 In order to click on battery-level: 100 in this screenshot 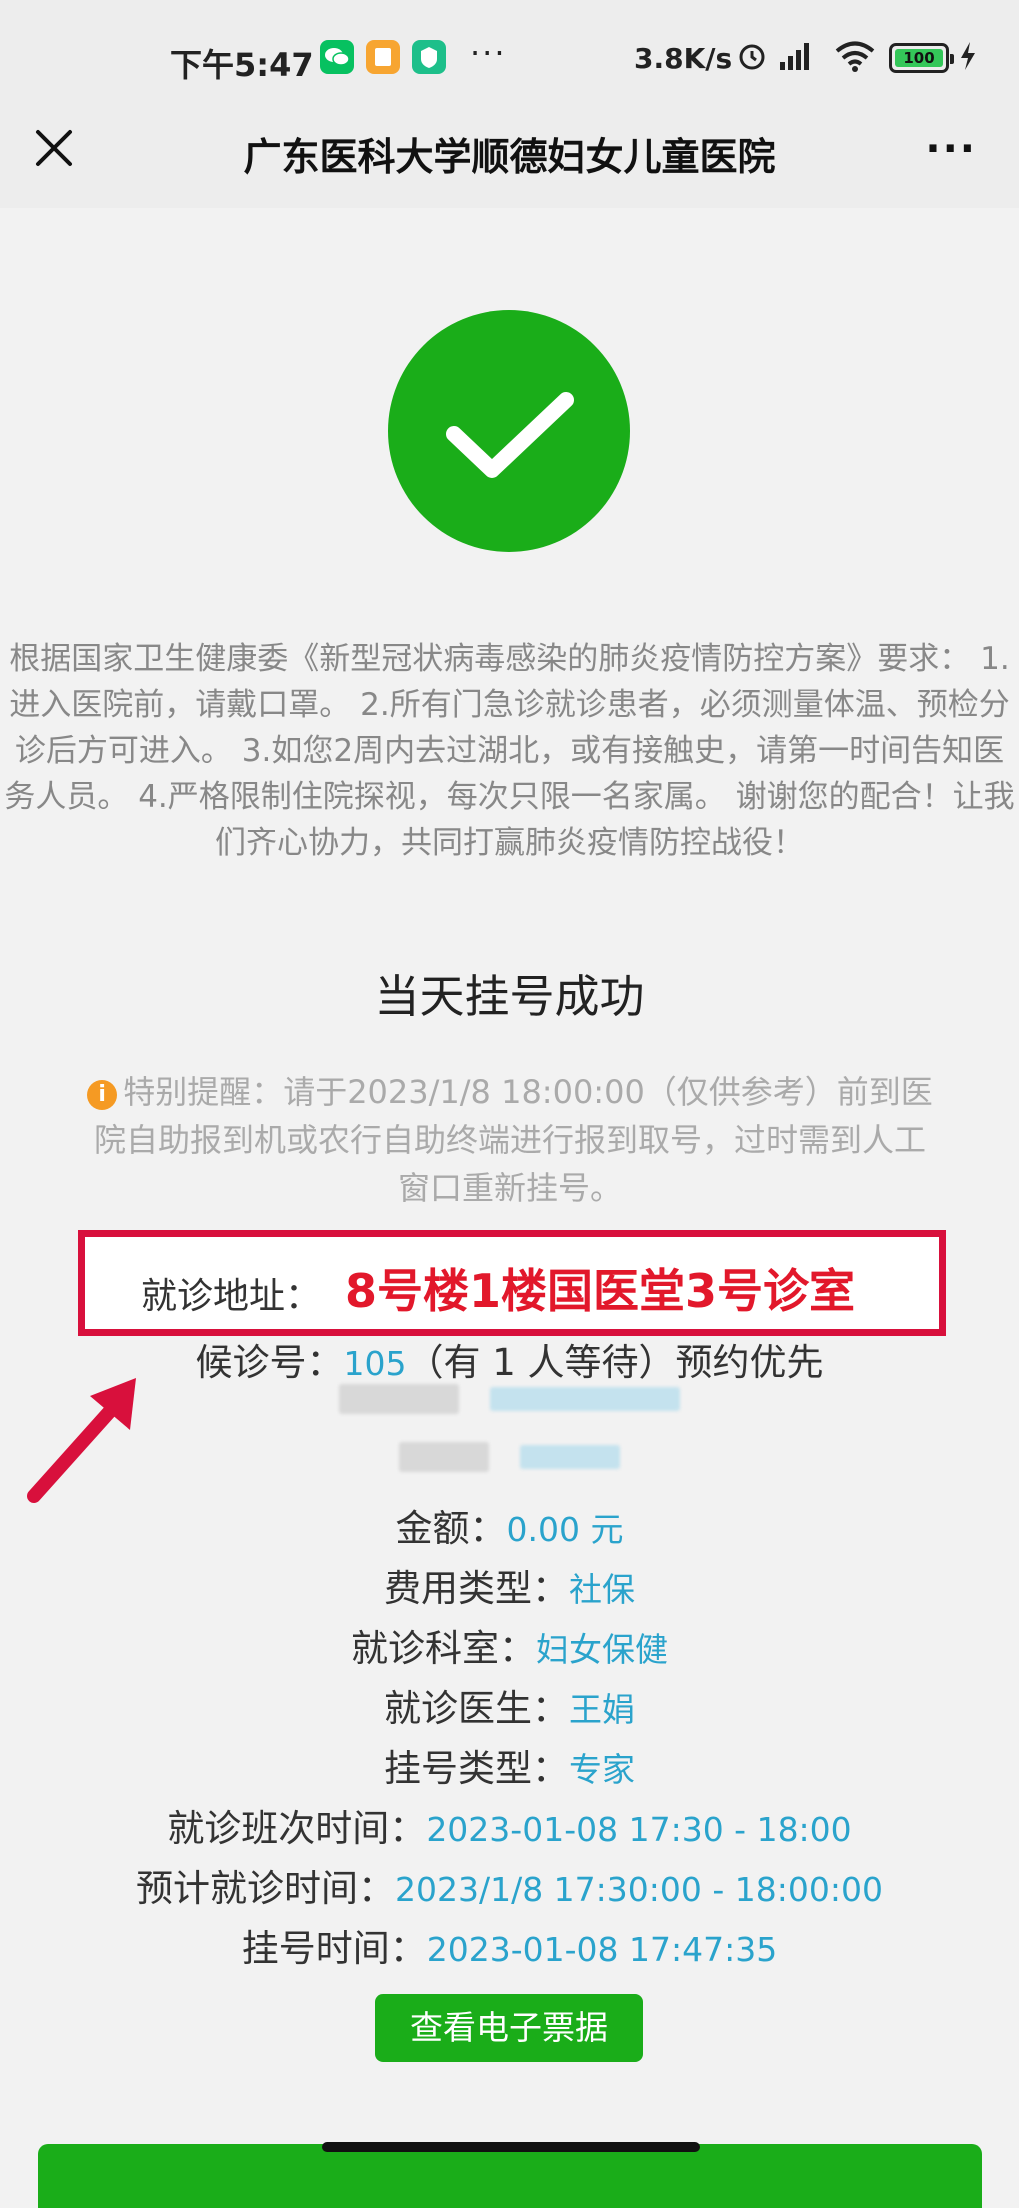, I will do `click(919, 58)`.